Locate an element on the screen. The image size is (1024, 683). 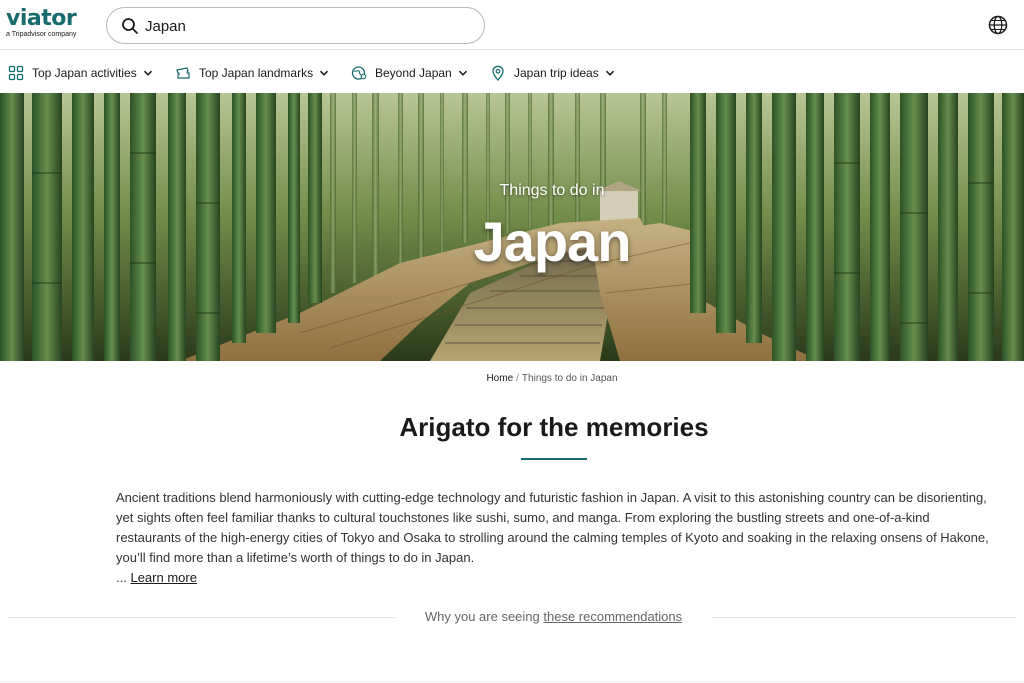
learn-more-row: ... Learn more is located at coordinates (156, 578).